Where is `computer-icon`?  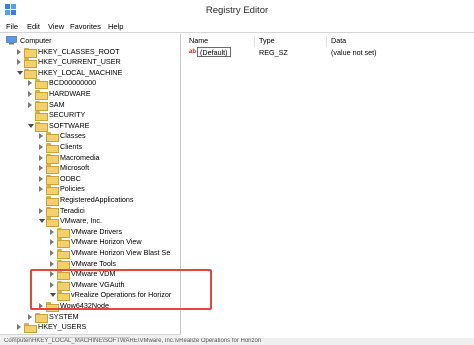 computer-icon is located at coordinates (11, 40).